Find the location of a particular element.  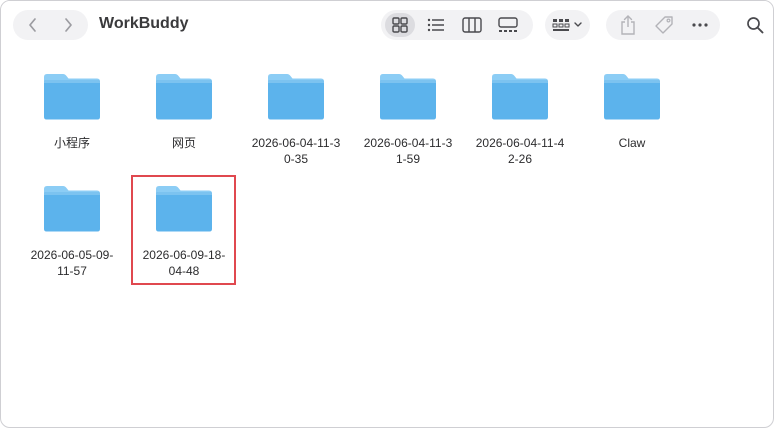

tag-button is located at coordinates (664, 25).